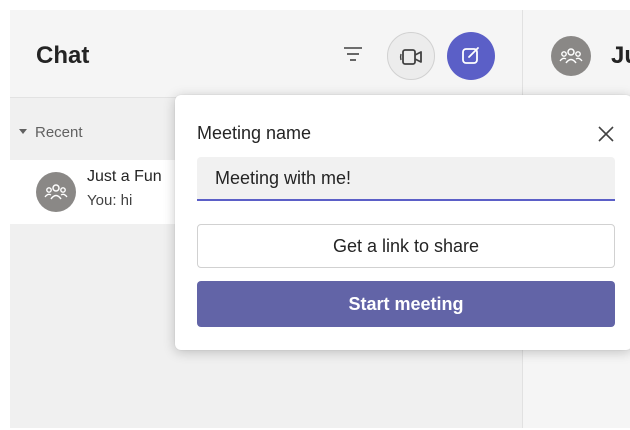 This screenshot has width=630, height=430. Describe the element at coordinates (606, 134) in the screenshot. I see `close-icon` at that location.